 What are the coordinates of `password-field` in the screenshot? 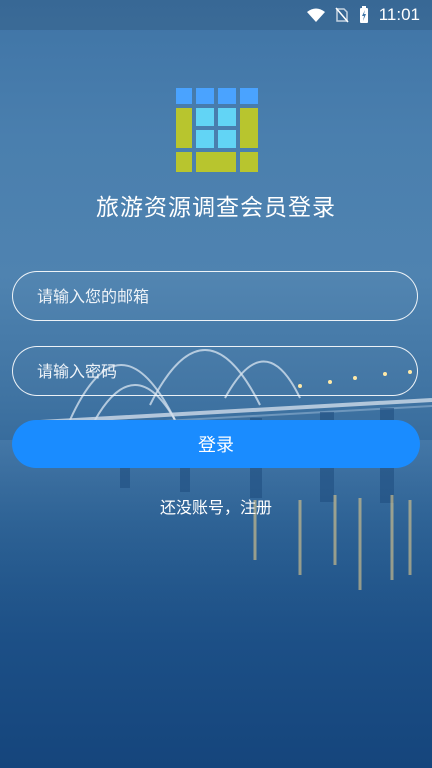 It's located at (215, 371).